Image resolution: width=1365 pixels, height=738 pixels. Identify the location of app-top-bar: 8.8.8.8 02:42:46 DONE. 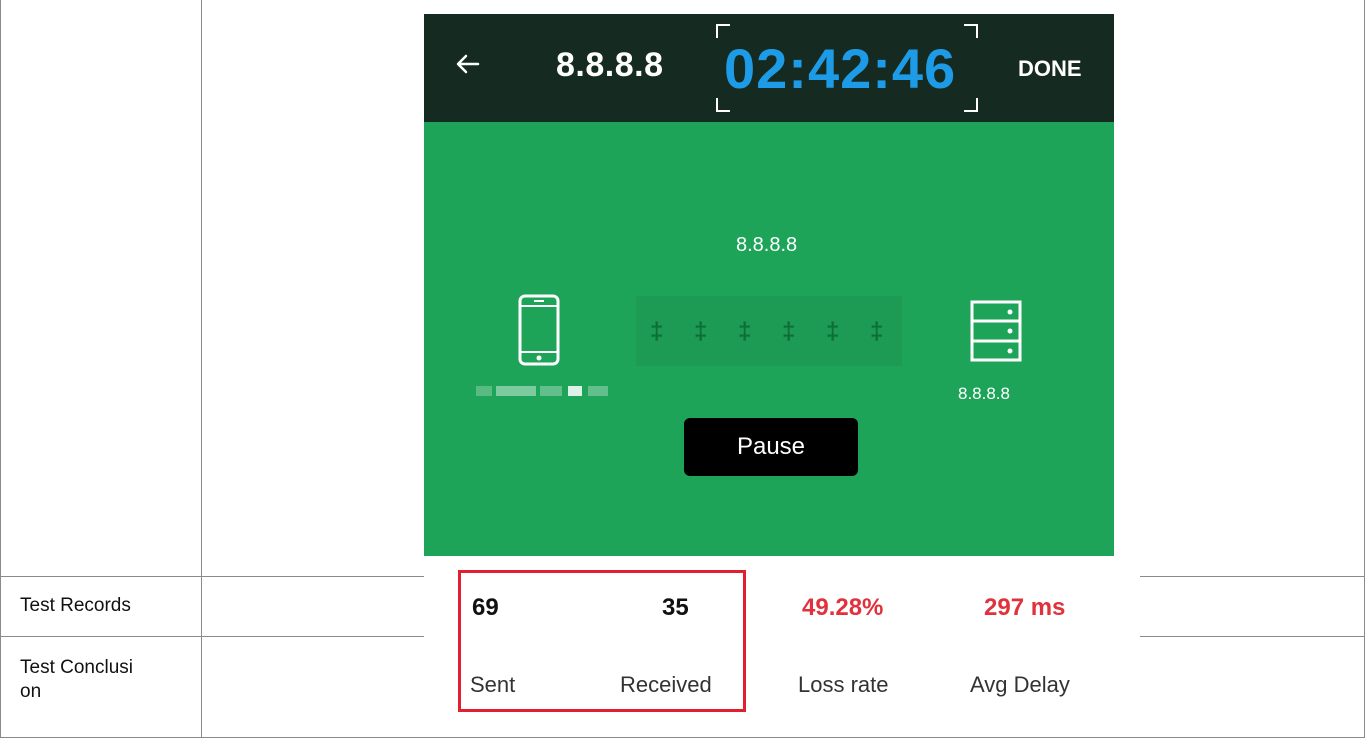
(769, 68).